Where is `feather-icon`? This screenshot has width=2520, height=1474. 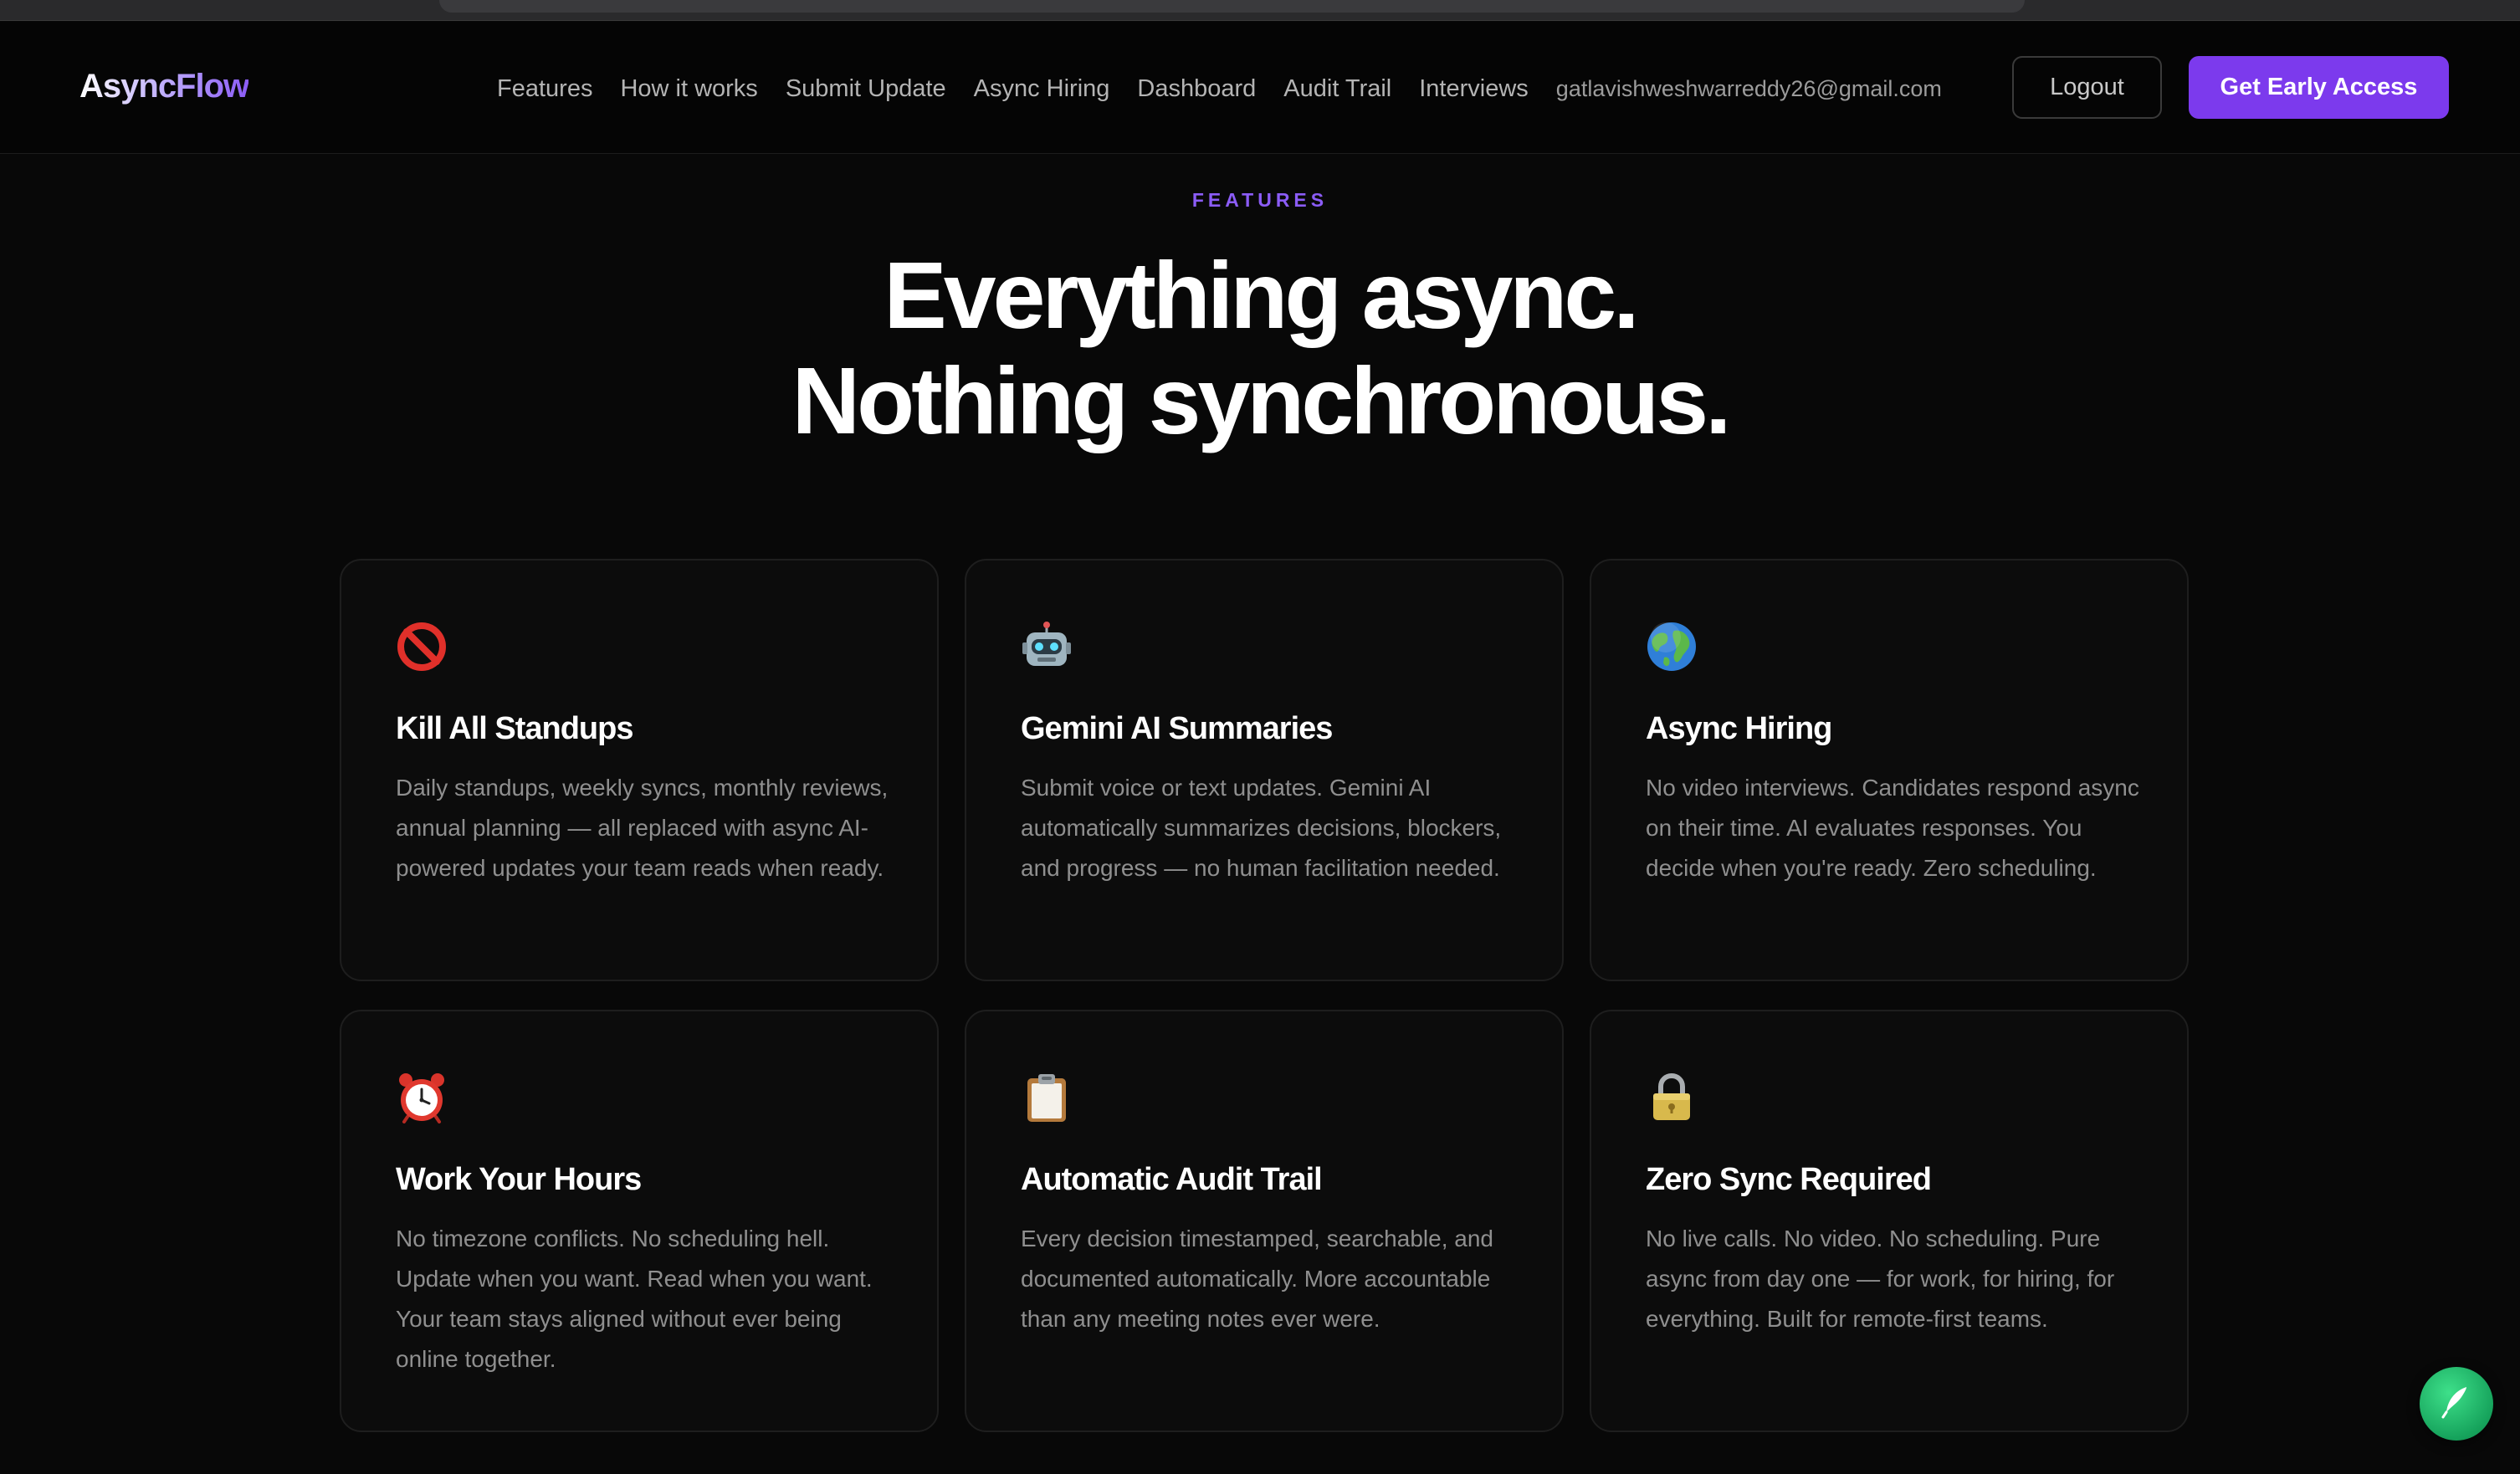 feather-icon is located at coordinates (2456, 1404).